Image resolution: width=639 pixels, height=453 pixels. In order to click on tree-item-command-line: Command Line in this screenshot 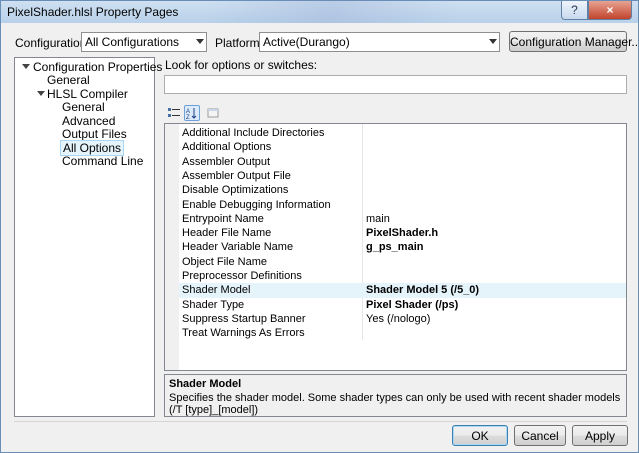, I will do `click(102, 161)`.